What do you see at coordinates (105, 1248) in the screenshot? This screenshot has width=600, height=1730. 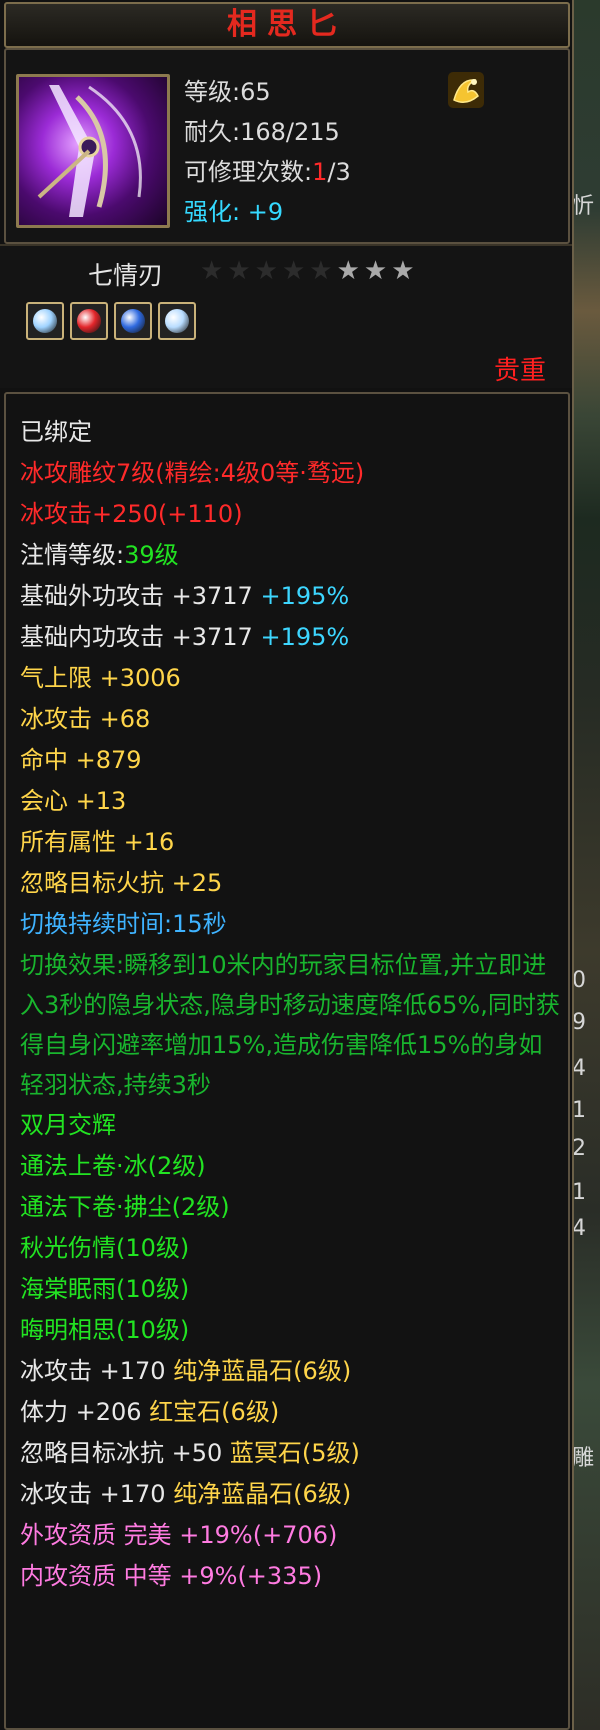 I see `attribute-text: 秋光伤情(10级)` at bounding box center [105, 1248].